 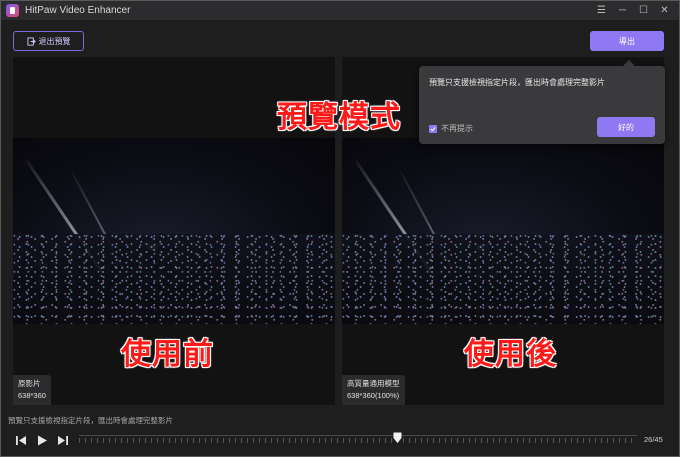 I want to click on before-overlay-label: 使用前, so click(x=167, y=354).